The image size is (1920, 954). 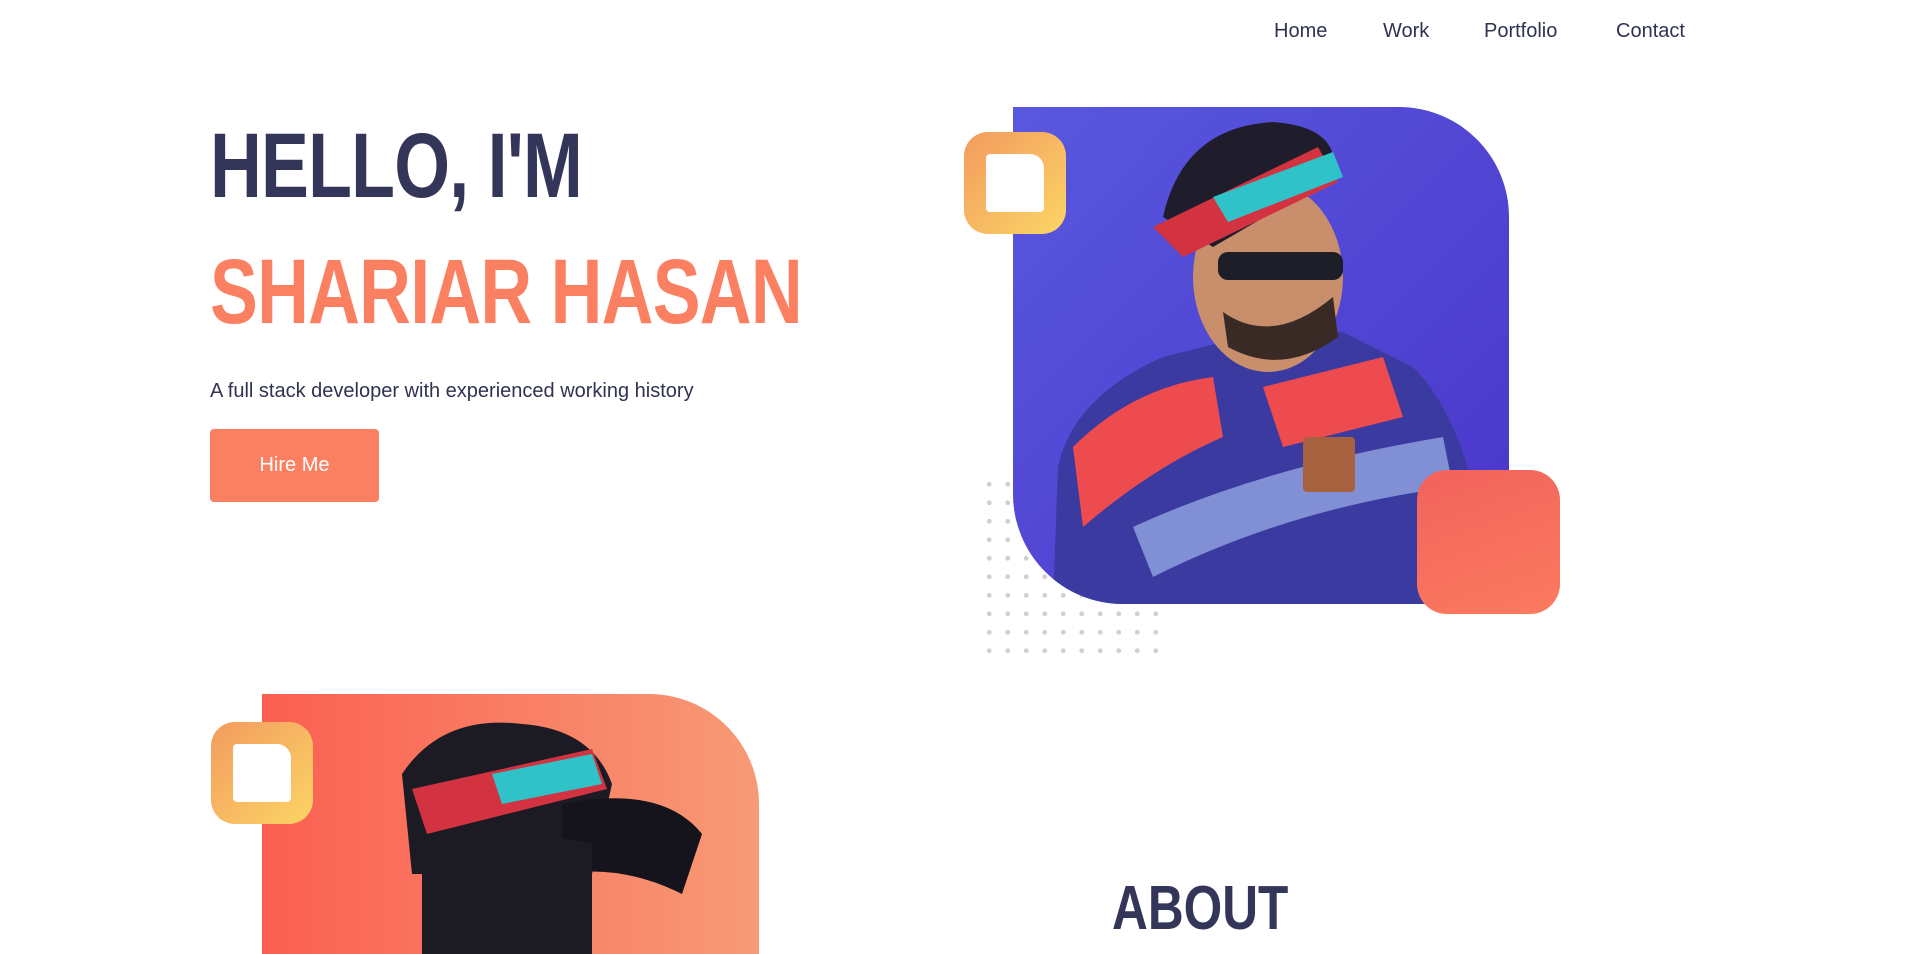 What do you see at coordinates (1488, 542) in the screenshot?
I see `coral-square-decoration` at bounding box center [1488, 542].